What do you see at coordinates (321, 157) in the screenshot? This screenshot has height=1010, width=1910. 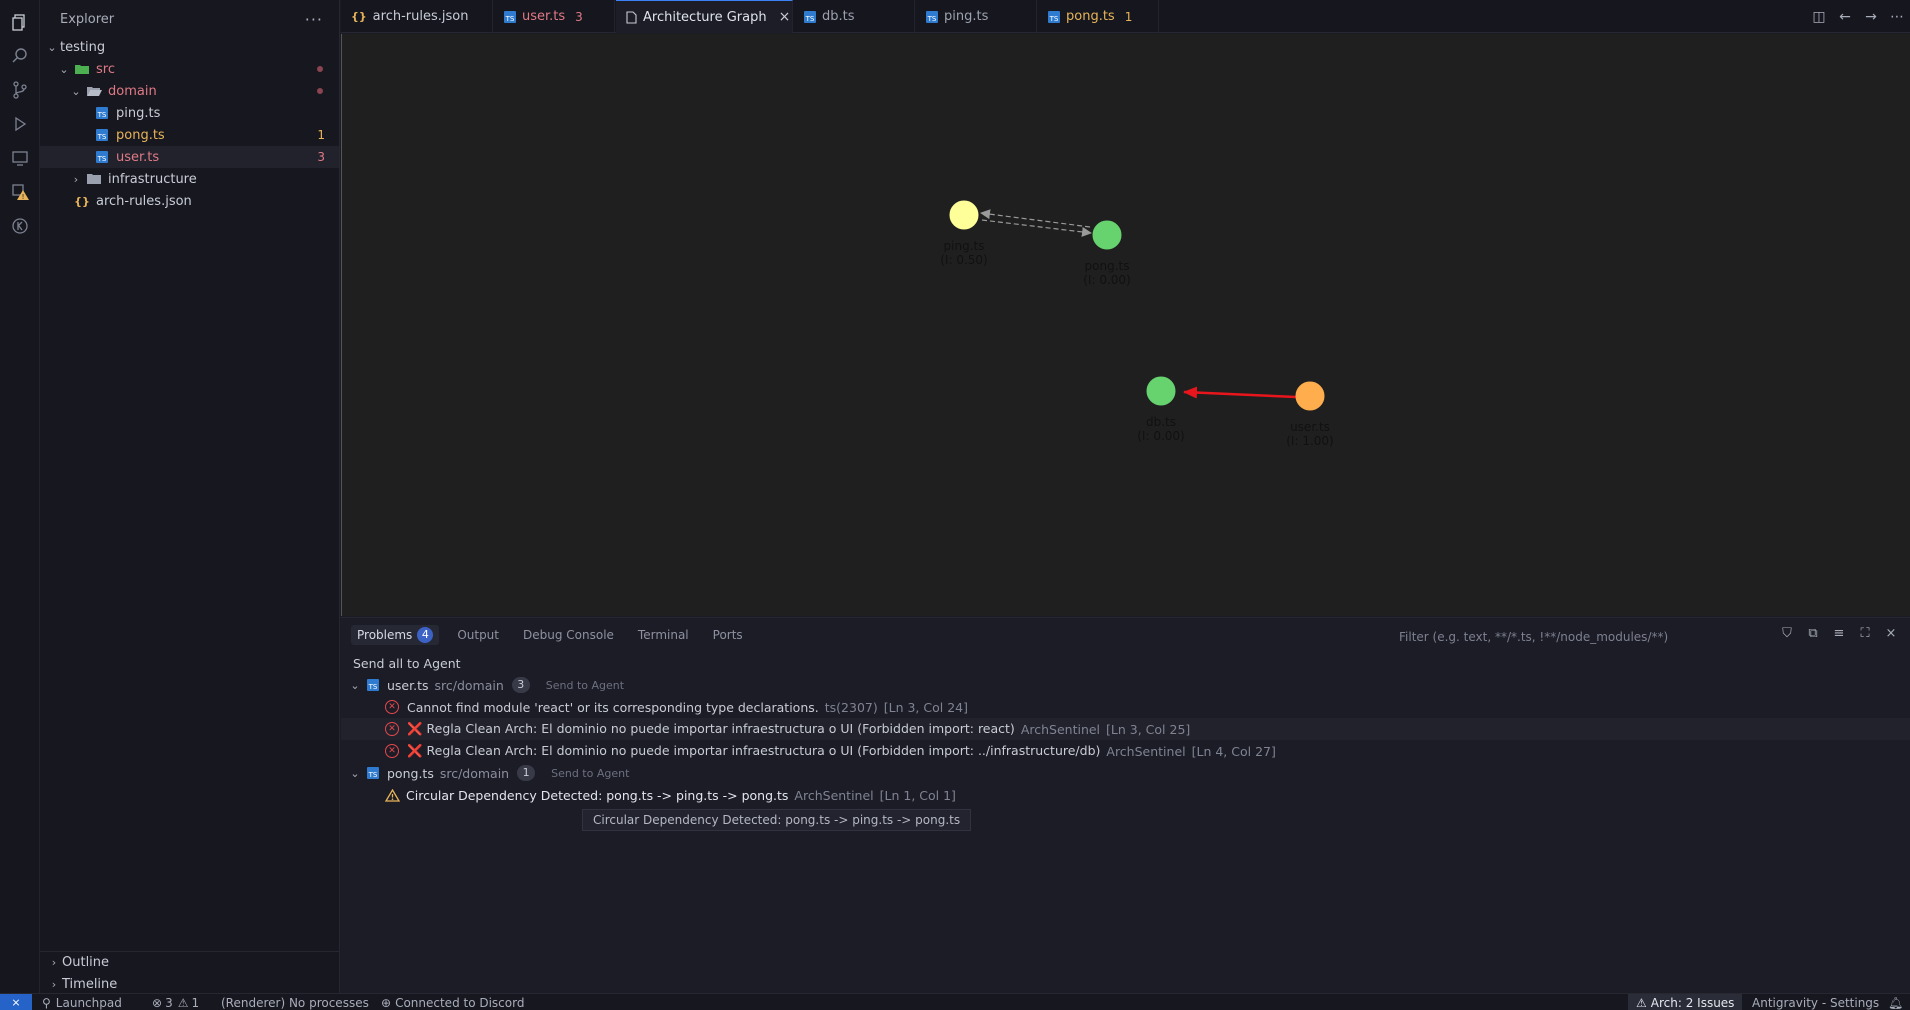 I see `problem-count-badge: 3` at bounding box center [321, 157].